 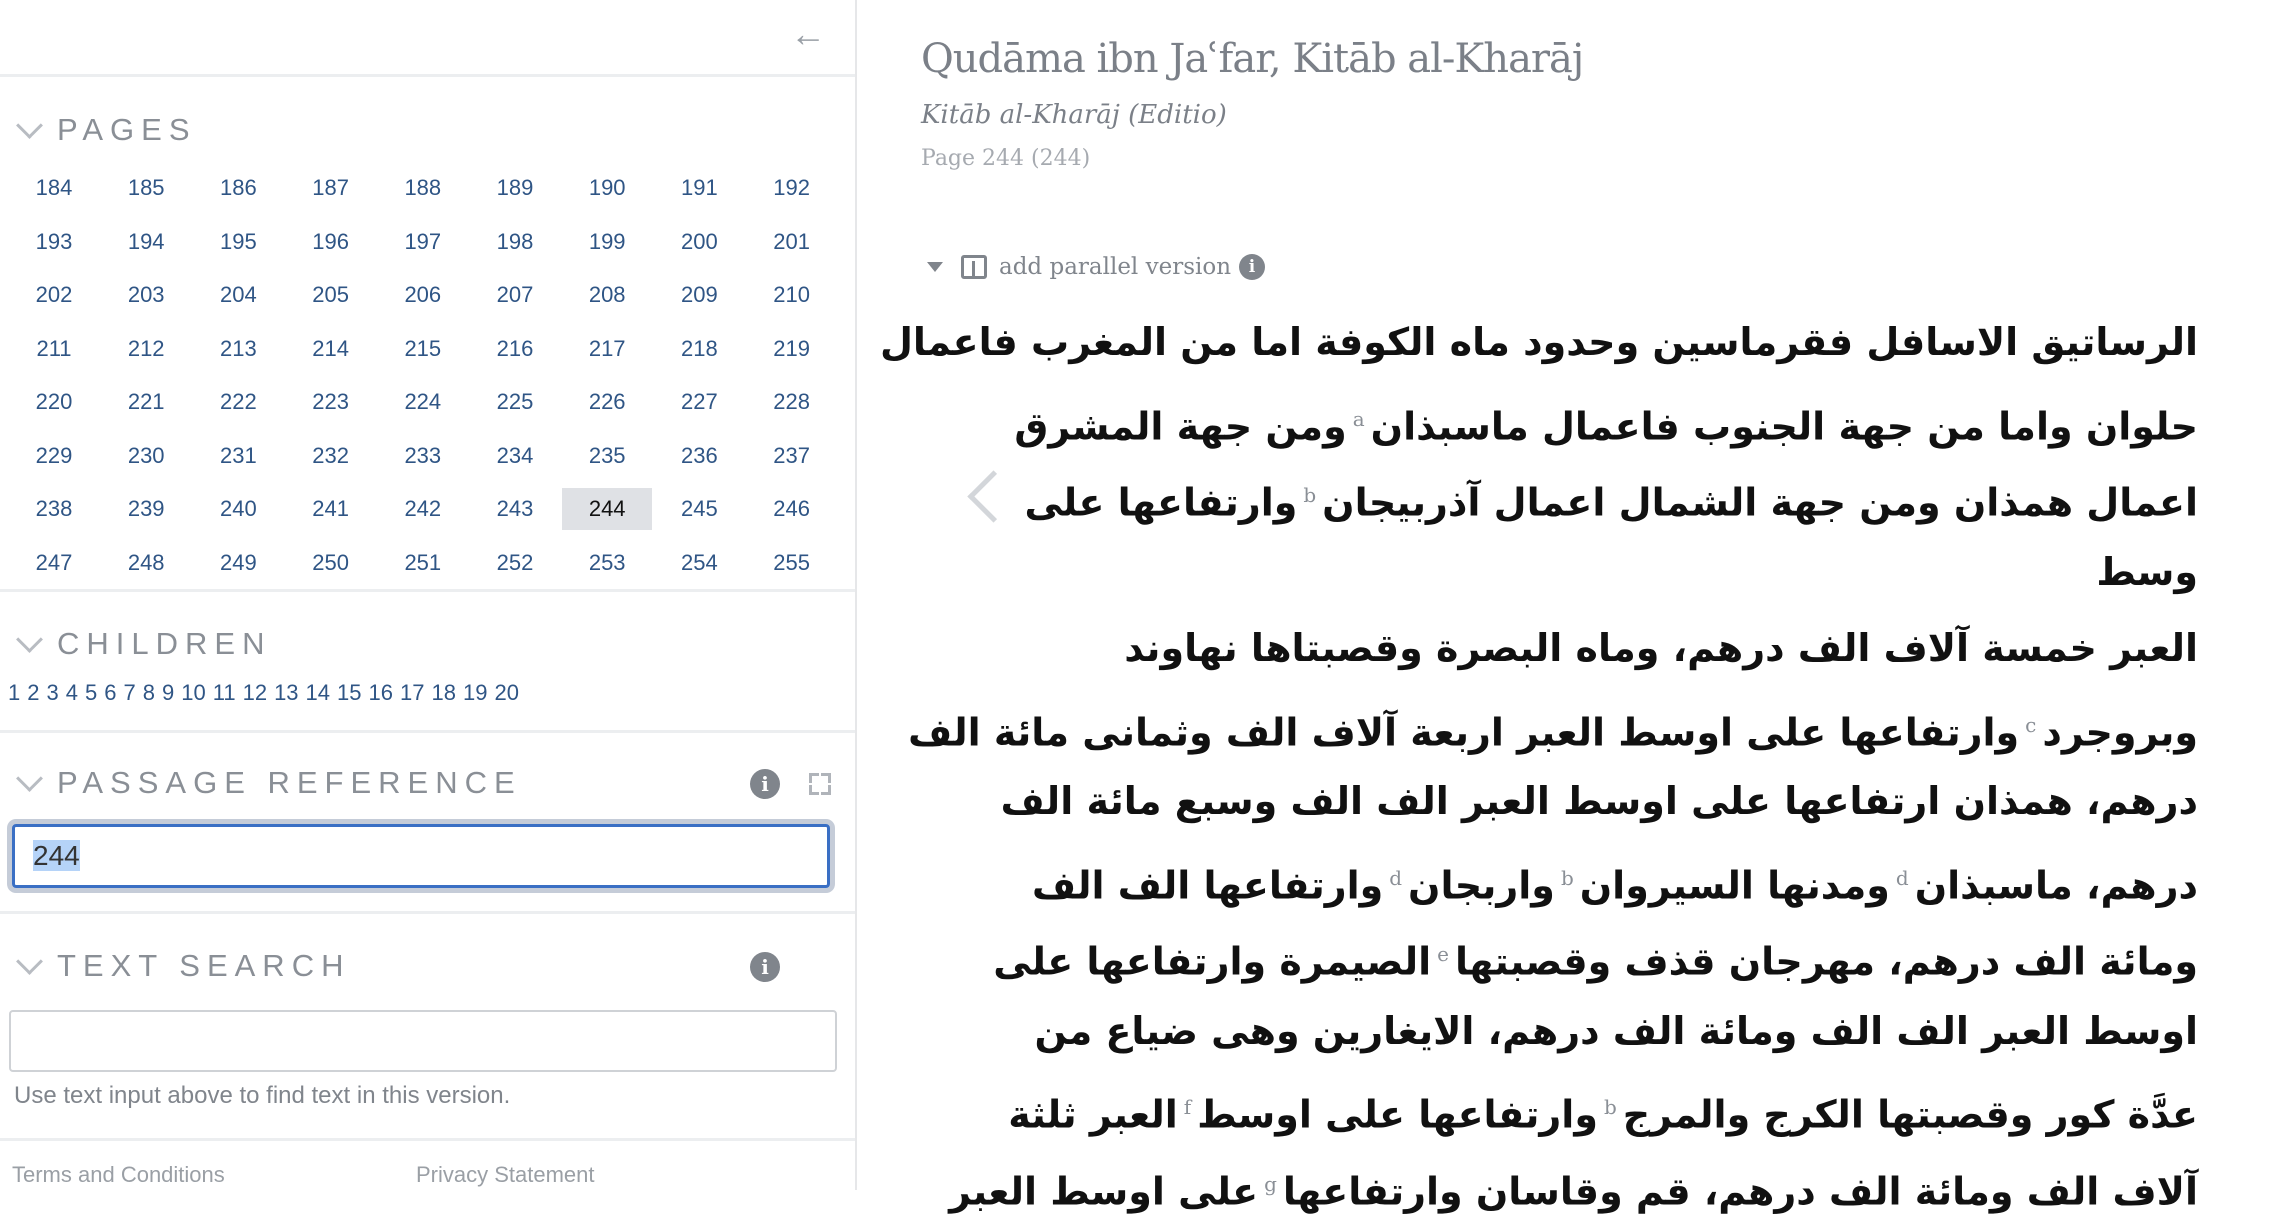 What do you see at coordinates (143, 643) in the screenshot?
I see `children-section-toggle: CHILDREN` at bounding box center [143, 643].